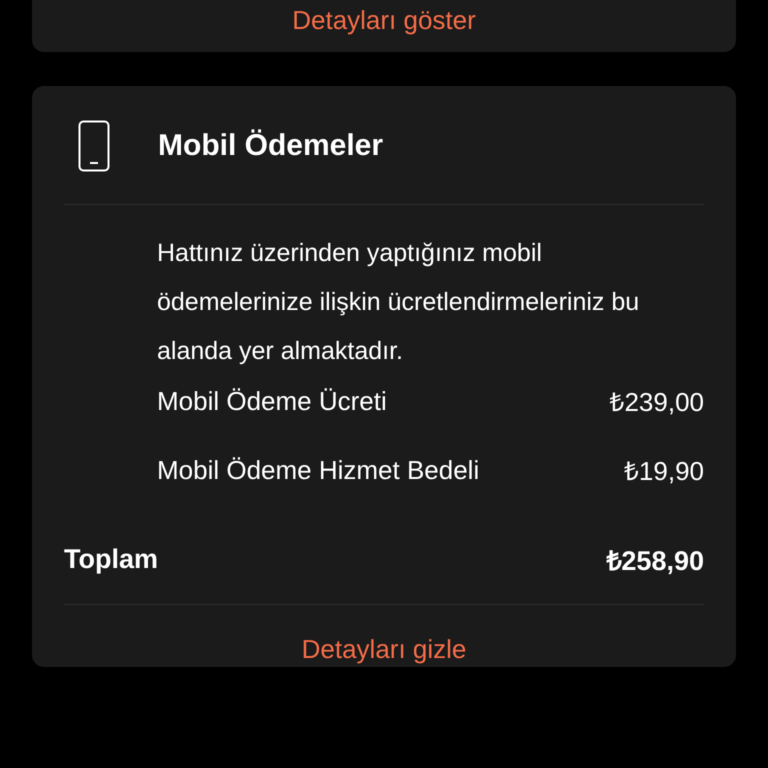 The height and width of the screenshot is (768, 768). Describe the element at coordinates (94, 146) in the screenshot. I see `phone-icon` at that location.